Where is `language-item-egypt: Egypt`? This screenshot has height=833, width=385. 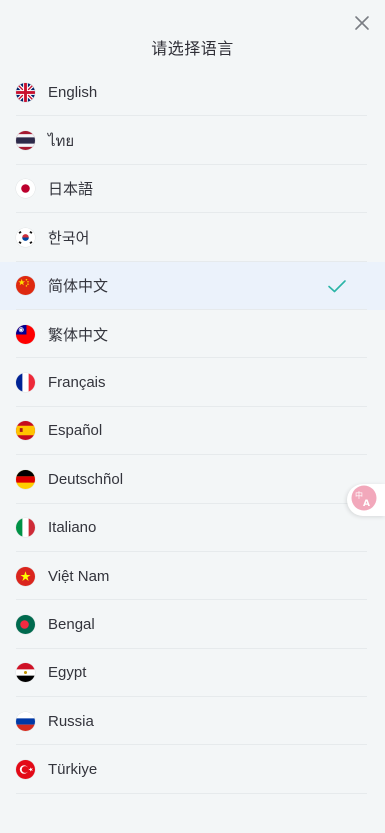 language-item-egypt: Egypt is located at coordinates (192, 673).